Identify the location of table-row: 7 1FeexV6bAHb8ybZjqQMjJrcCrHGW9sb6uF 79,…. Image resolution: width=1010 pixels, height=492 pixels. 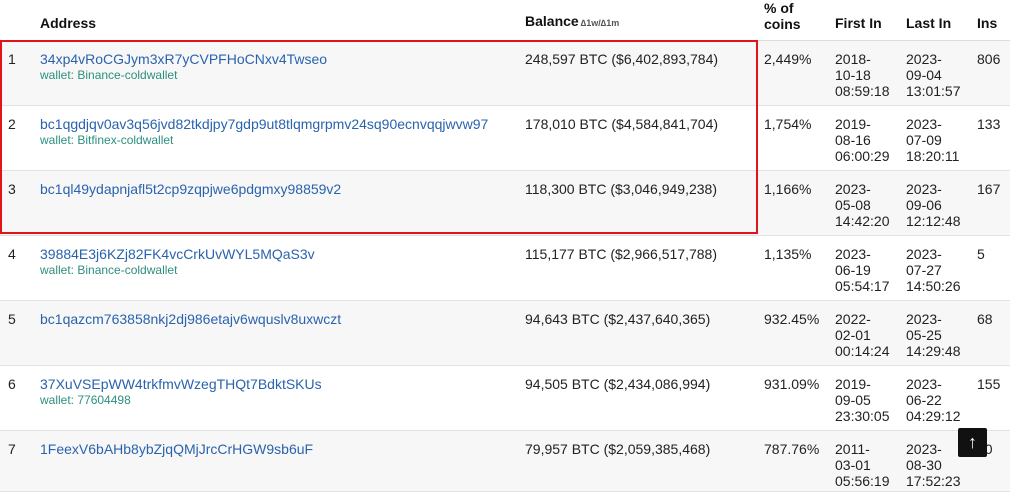
(505, 461).